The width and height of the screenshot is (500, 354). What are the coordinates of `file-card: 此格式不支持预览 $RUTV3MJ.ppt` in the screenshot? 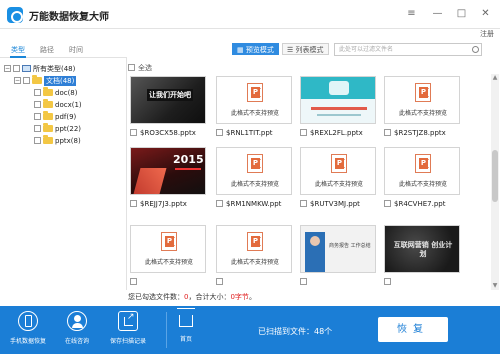 It's located at (338, 181).